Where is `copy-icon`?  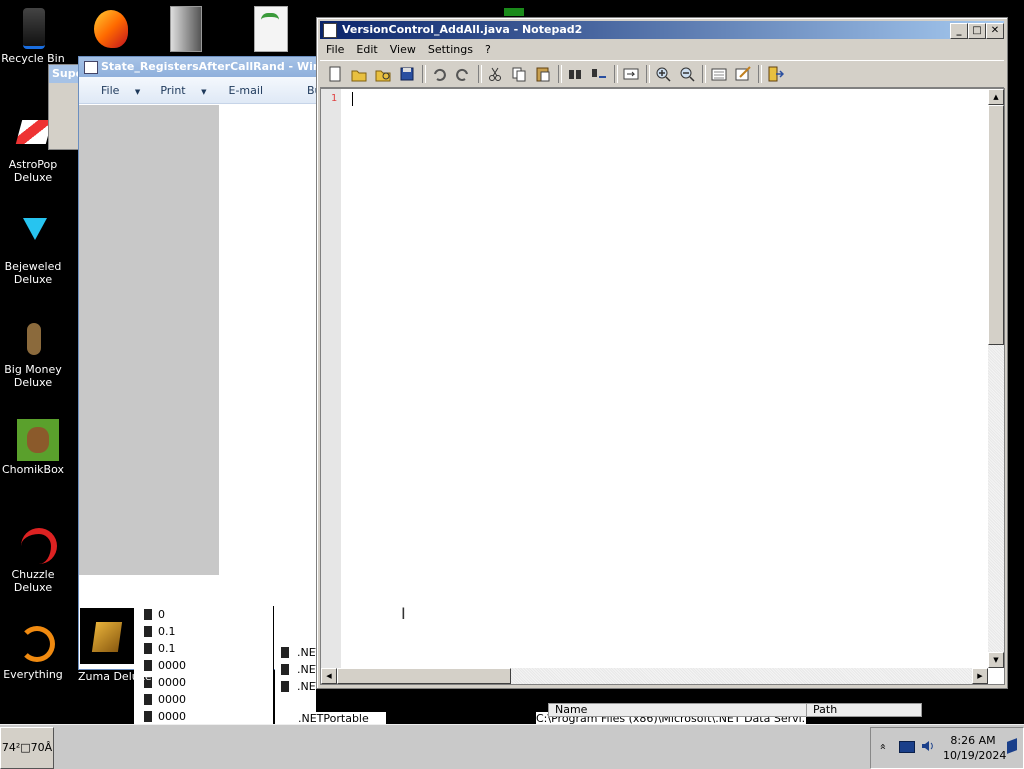
copy-icon is located at coordinates (519, 74).